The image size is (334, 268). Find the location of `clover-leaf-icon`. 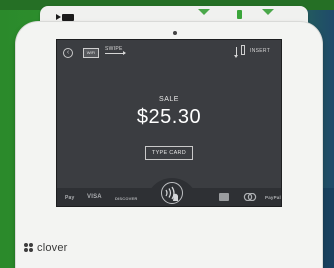

clover-leaf-icon is located at coordinates (29, 248).